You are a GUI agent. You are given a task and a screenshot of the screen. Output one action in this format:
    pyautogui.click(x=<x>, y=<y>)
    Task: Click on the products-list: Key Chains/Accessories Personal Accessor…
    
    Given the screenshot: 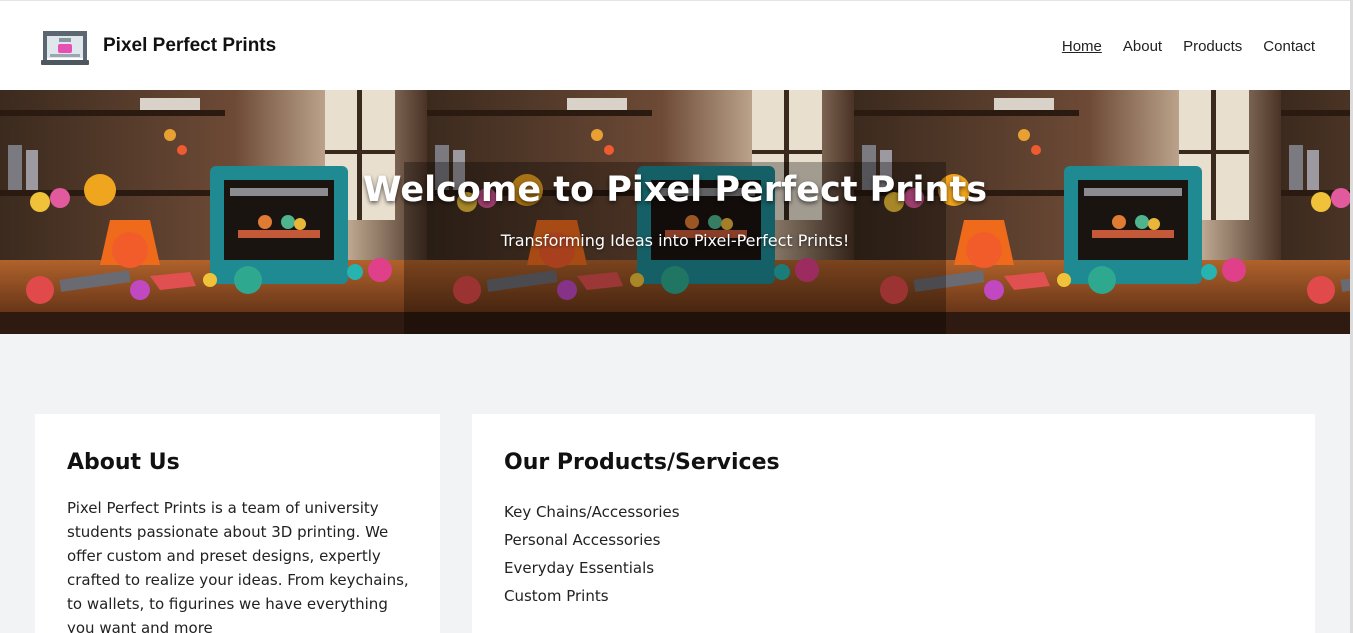 What is the action you would take?
    pyautogui.click(x=592, y=554)
    